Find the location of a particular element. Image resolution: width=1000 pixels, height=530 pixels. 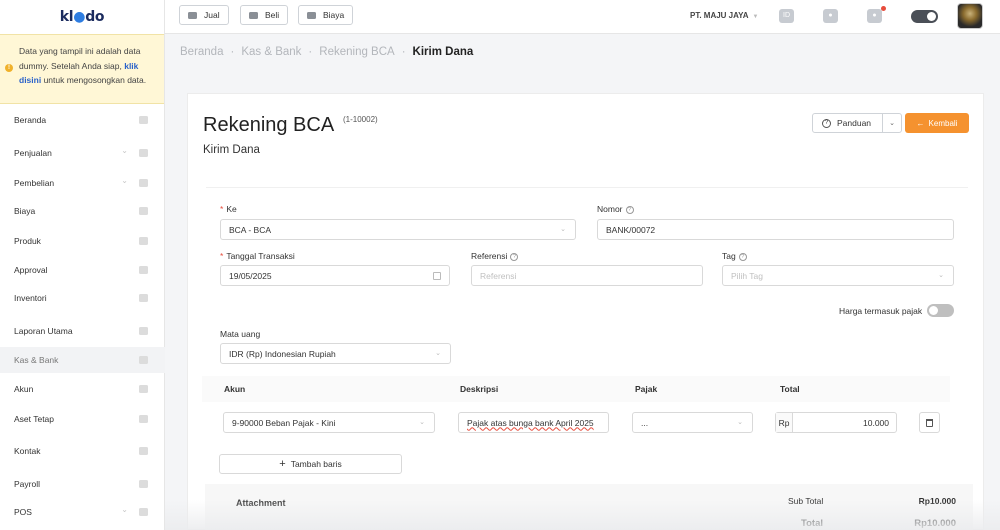

sidebar-item-label: Biaya is located at coordinates (25, 211).